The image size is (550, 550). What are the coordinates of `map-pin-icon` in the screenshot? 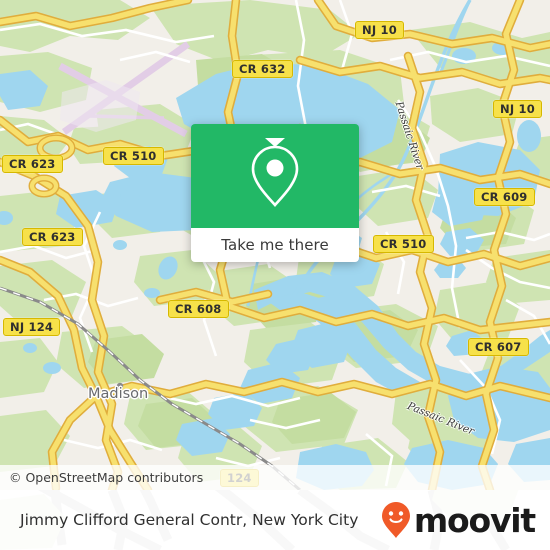 It's located at (275, 176).